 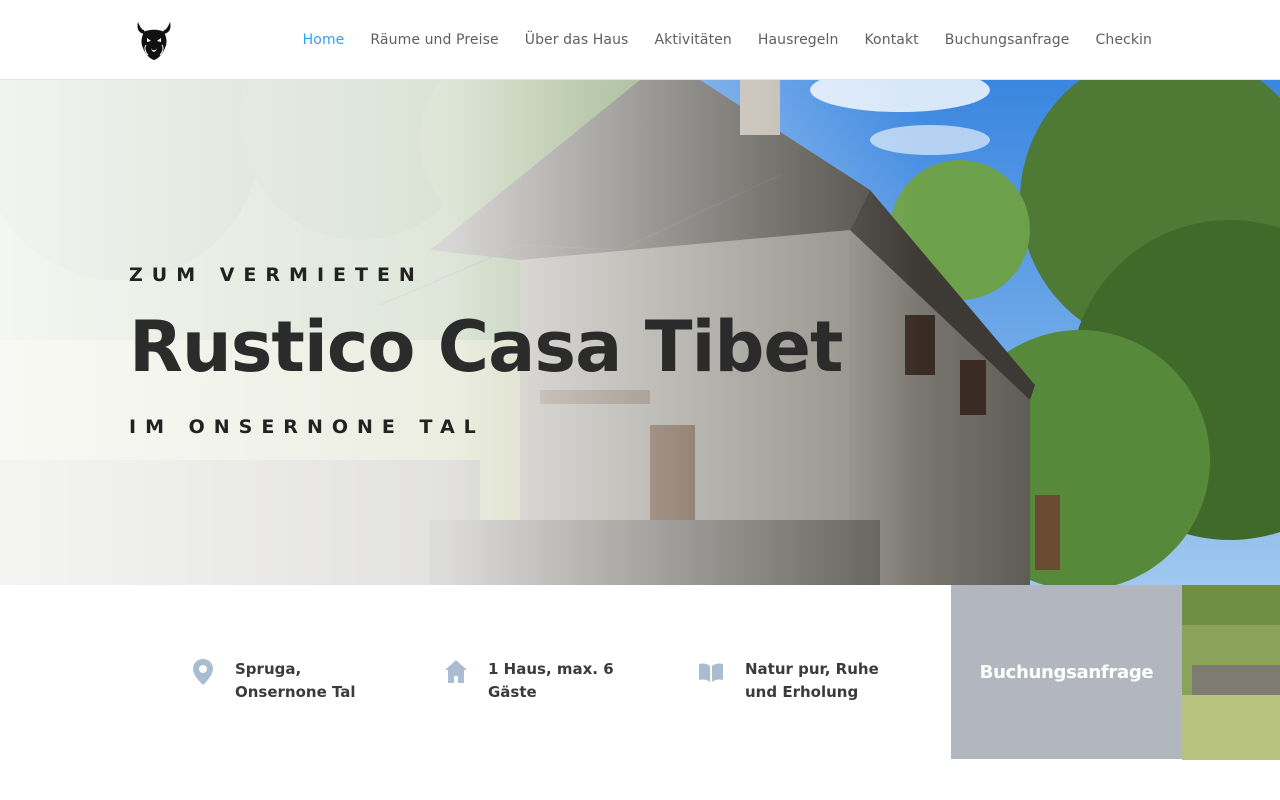 What do you see at coordinates (798, 40) in the screenshot?
I see `nav-house-rules: Hausregeln` at bounding box center [798, 40].